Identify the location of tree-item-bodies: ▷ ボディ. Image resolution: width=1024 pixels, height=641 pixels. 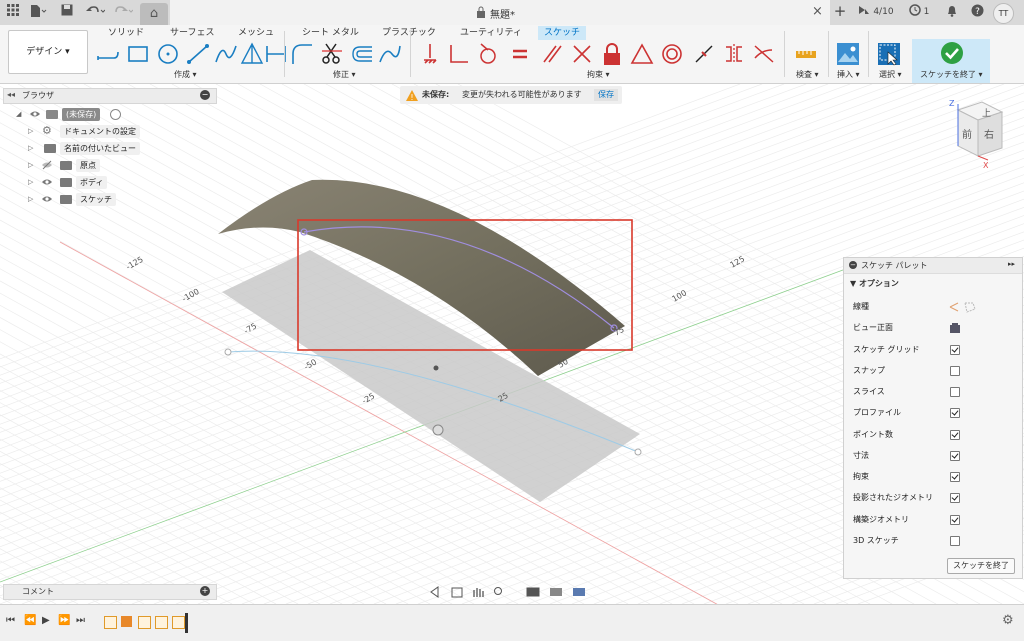
(123, 182).